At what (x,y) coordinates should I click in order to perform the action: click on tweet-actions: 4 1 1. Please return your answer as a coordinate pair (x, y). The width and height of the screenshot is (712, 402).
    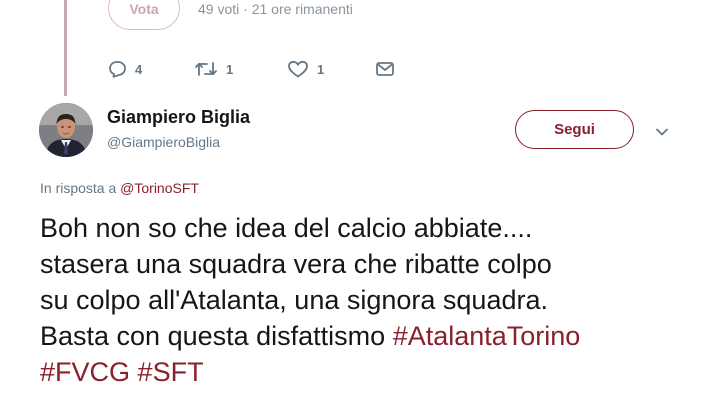
    Looking at the image, I should click on (251, 69).